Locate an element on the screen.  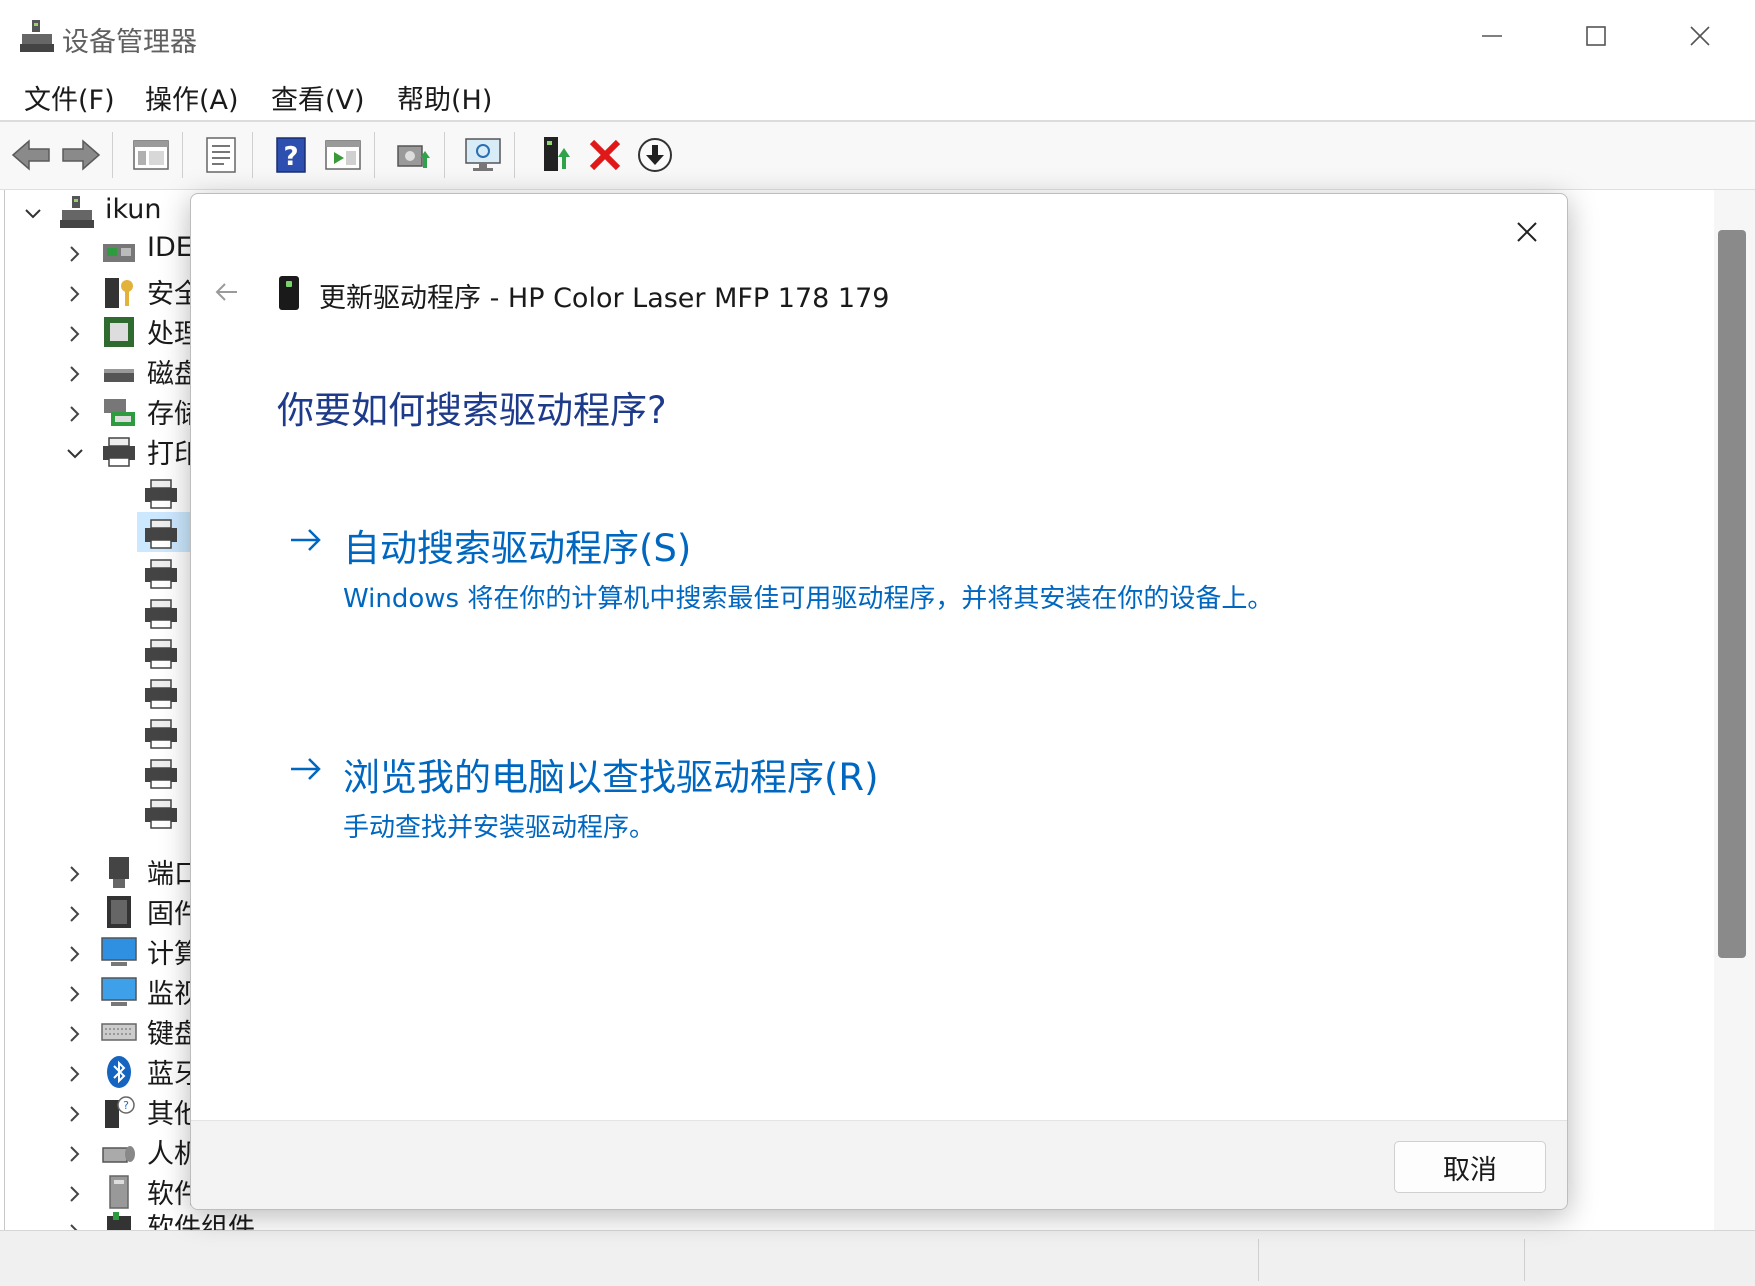
forward-arrow-icon is located at coordinates (81, 155).